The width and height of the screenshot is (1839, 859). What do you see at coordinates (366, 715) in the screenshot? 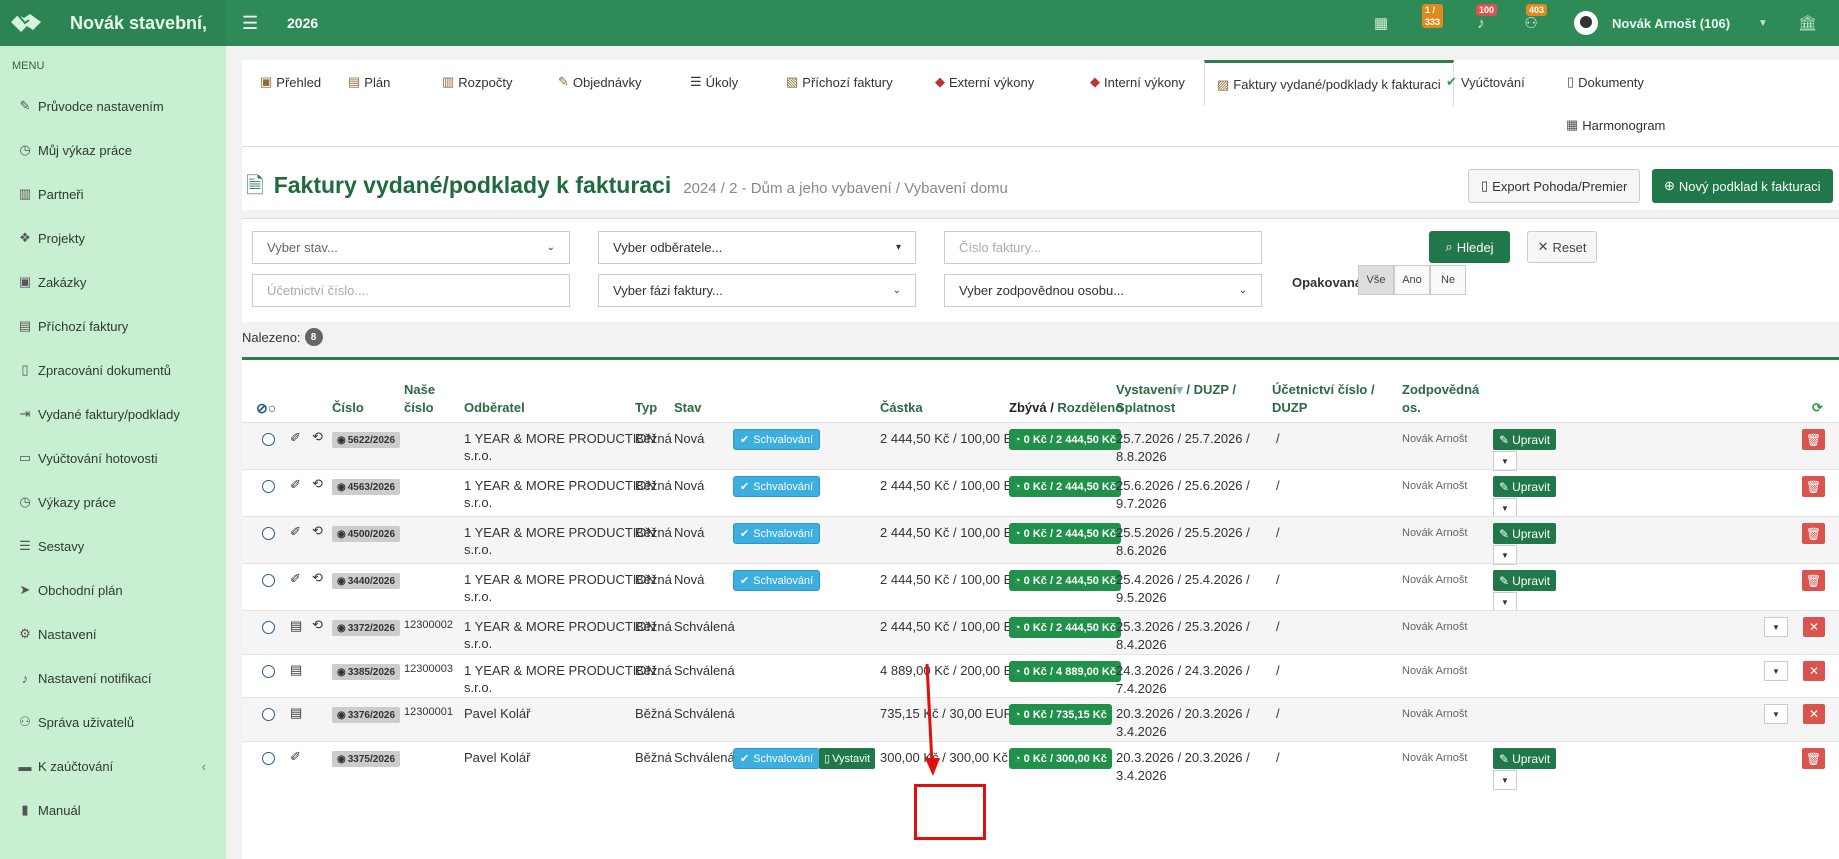
I see `invoice-number-badge: ◉ 3376/2026` at bounding box center [366, 715].